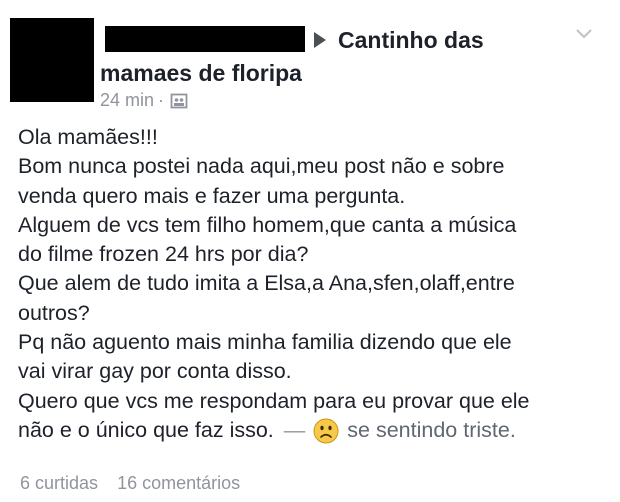  What do you see at coordinates (320, 40) in the screenshot?
I see `right-triangle-icon` at bounding box center [320, 40].